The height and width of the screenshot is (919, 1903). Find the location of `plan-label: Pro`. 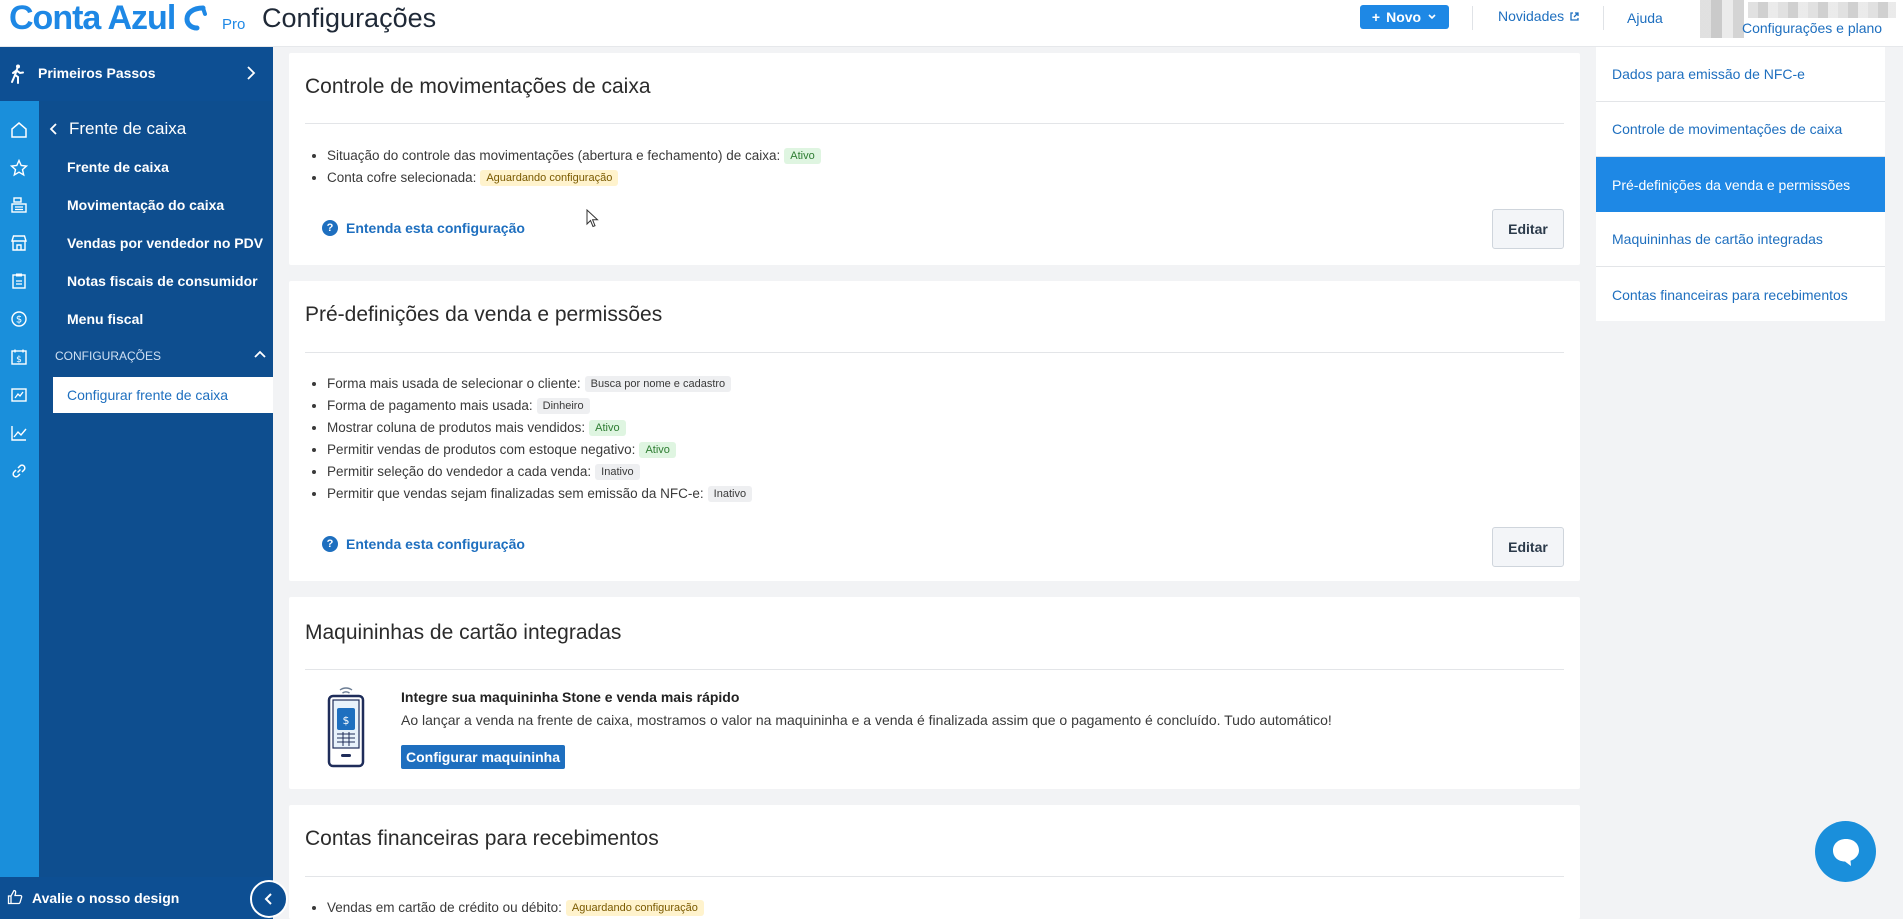

plan-label: Pro is located at coordinates (234, 24).